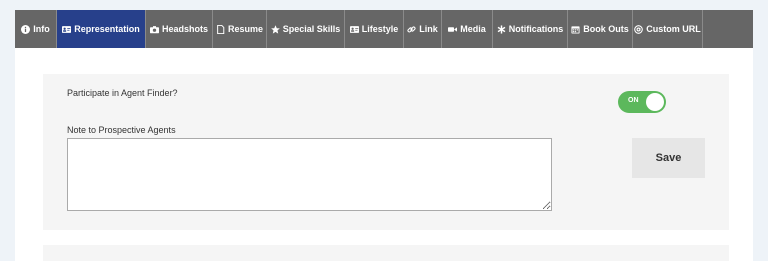  I want to click on tab-representation: Representation, so click(101, 29).